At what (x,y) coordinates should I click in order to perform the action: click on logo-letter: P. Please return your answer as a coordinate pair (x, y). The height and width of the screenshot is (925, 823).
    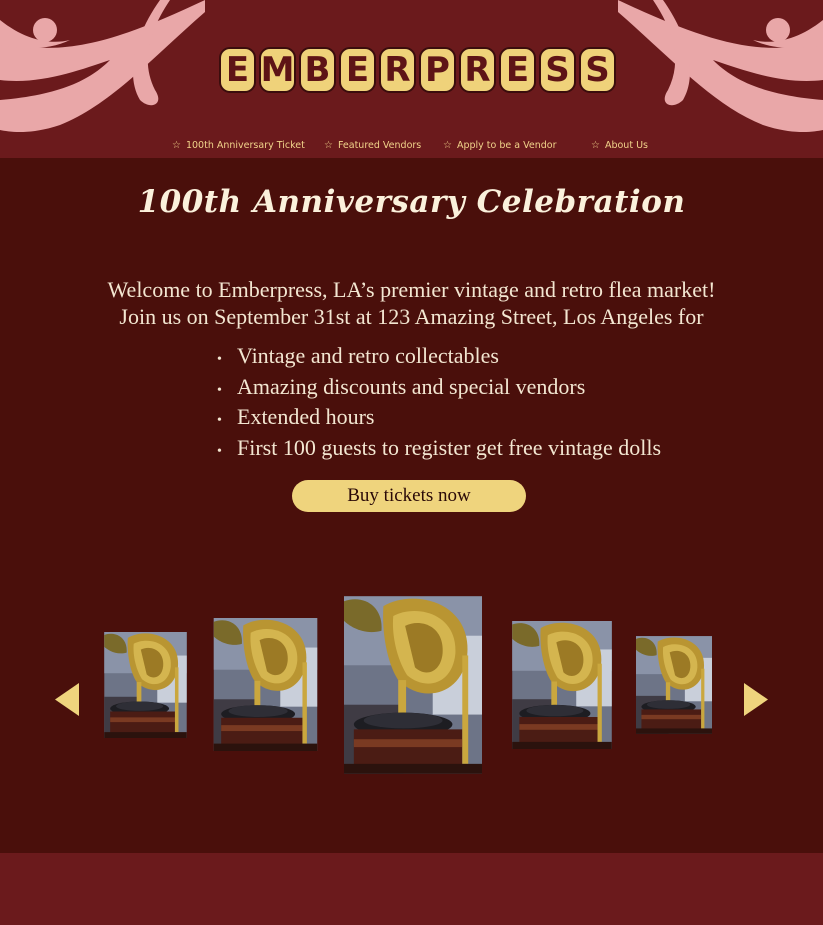
    Looking at the image, I should click on (437, 70).